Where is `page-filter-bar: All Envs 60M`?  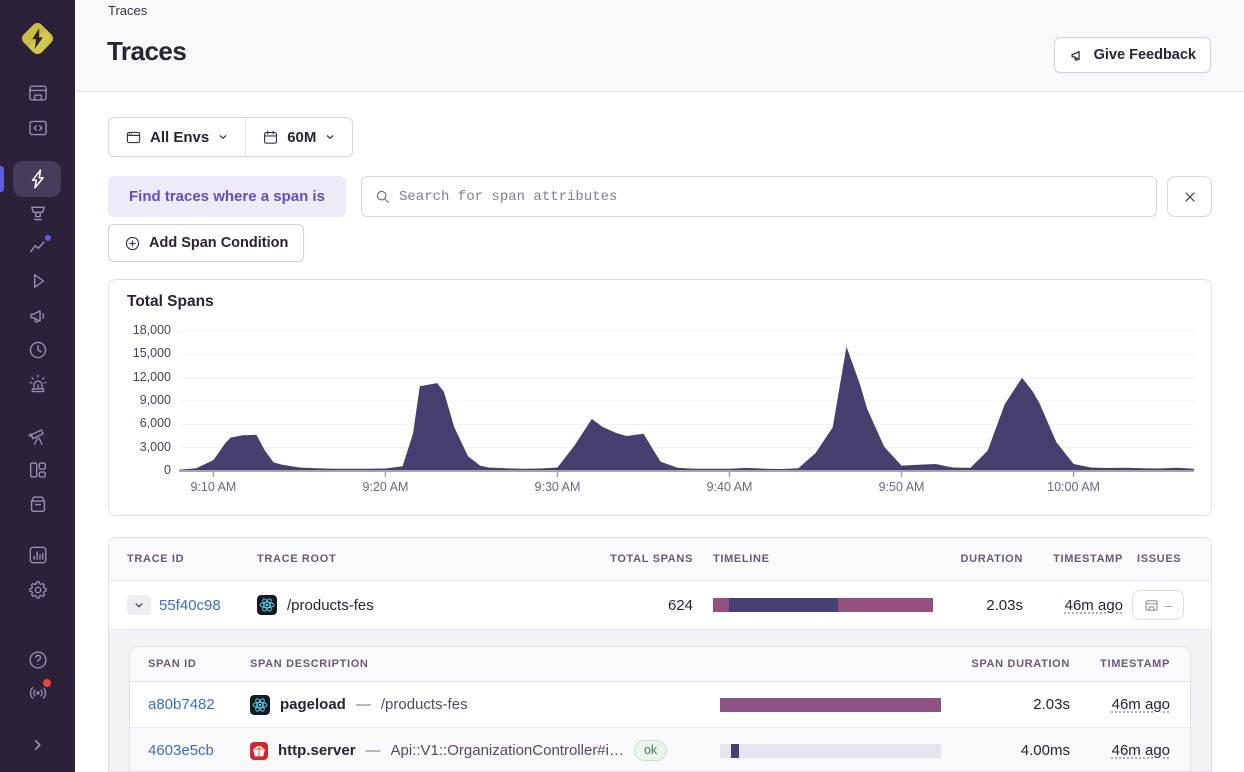 page-filter-bar: All Envs 60M is located at coordinates (231, 137).